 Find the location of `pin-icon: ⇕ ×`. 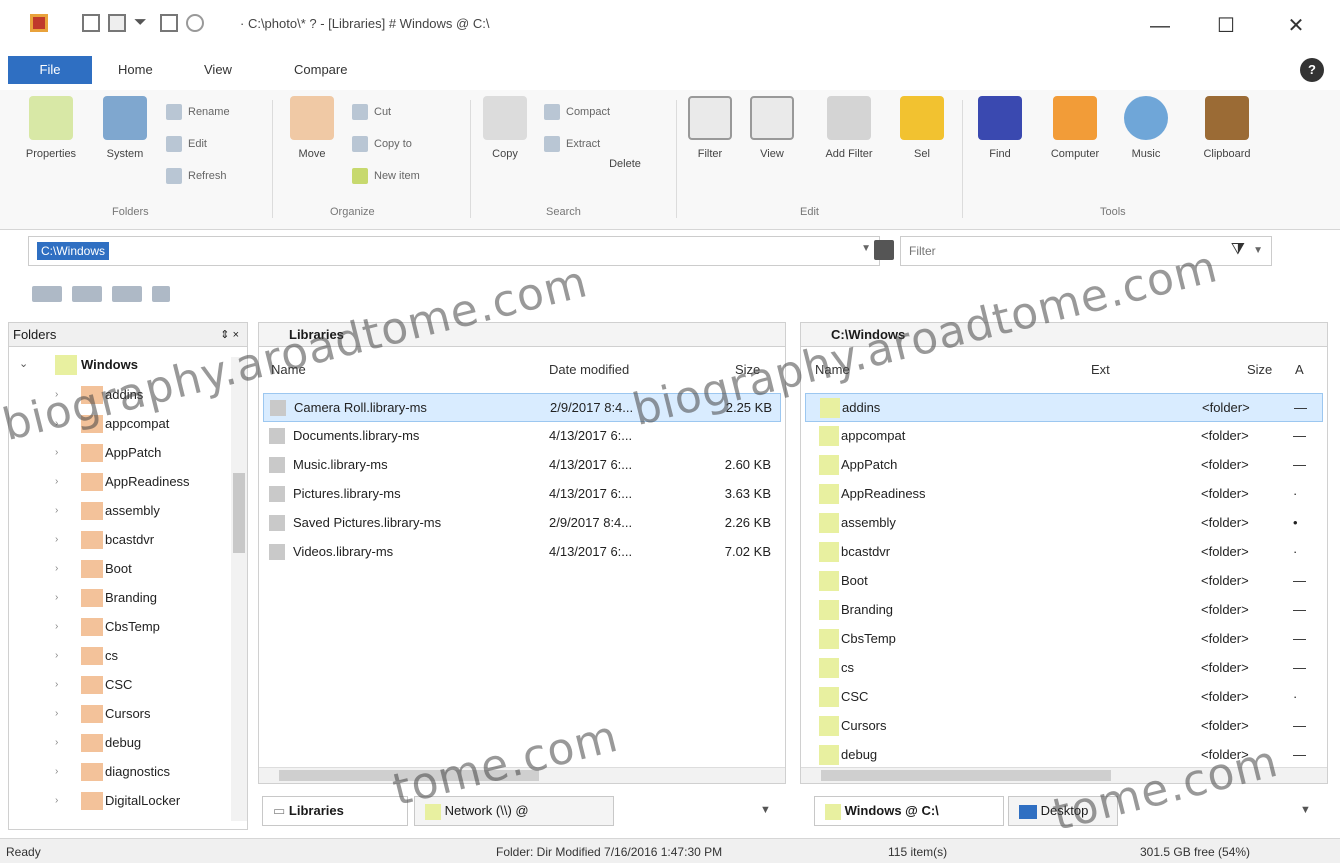

pin-icon: ⇕ × is located at coordinates (229, 335).